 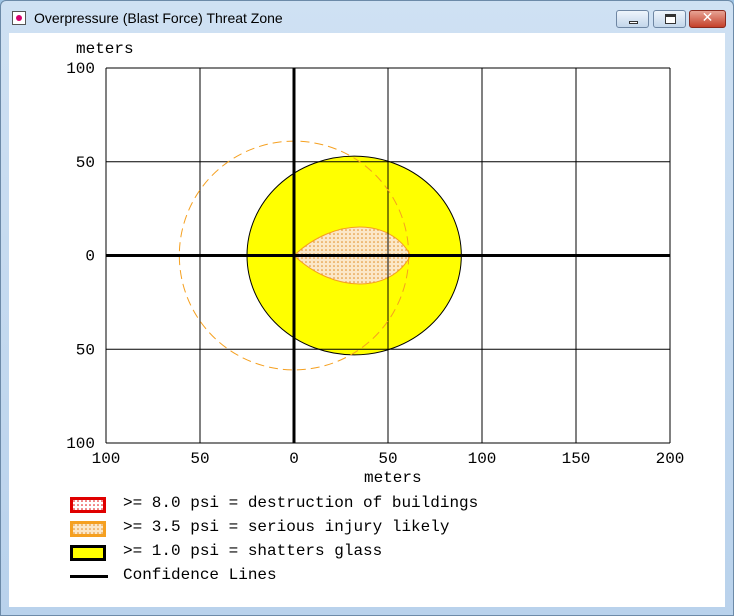 I want to click on legend-label-8psi: >= 8.0 psi = destruction of buildings, so click(x=301, y=503).